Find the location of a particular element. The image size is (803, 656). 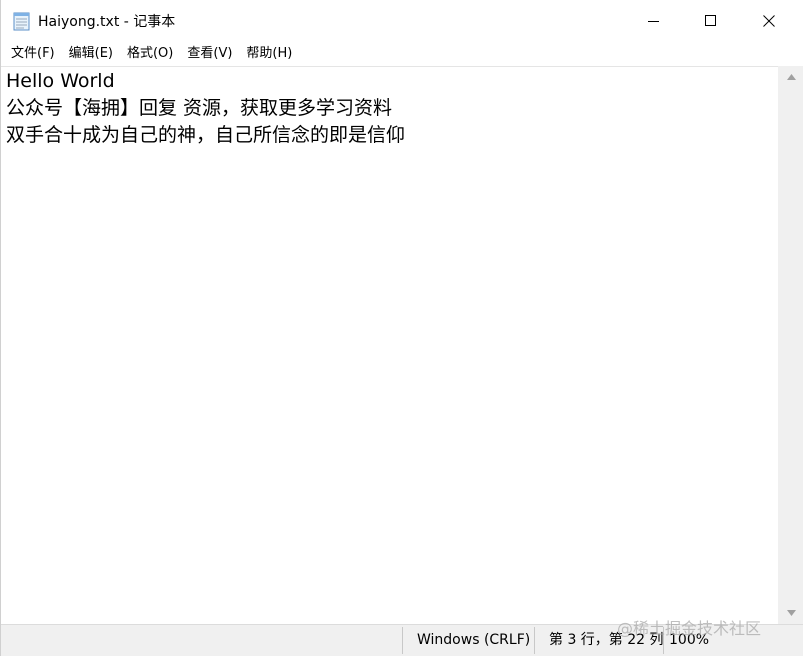

maximize-button is located at coordinates (711, 21).